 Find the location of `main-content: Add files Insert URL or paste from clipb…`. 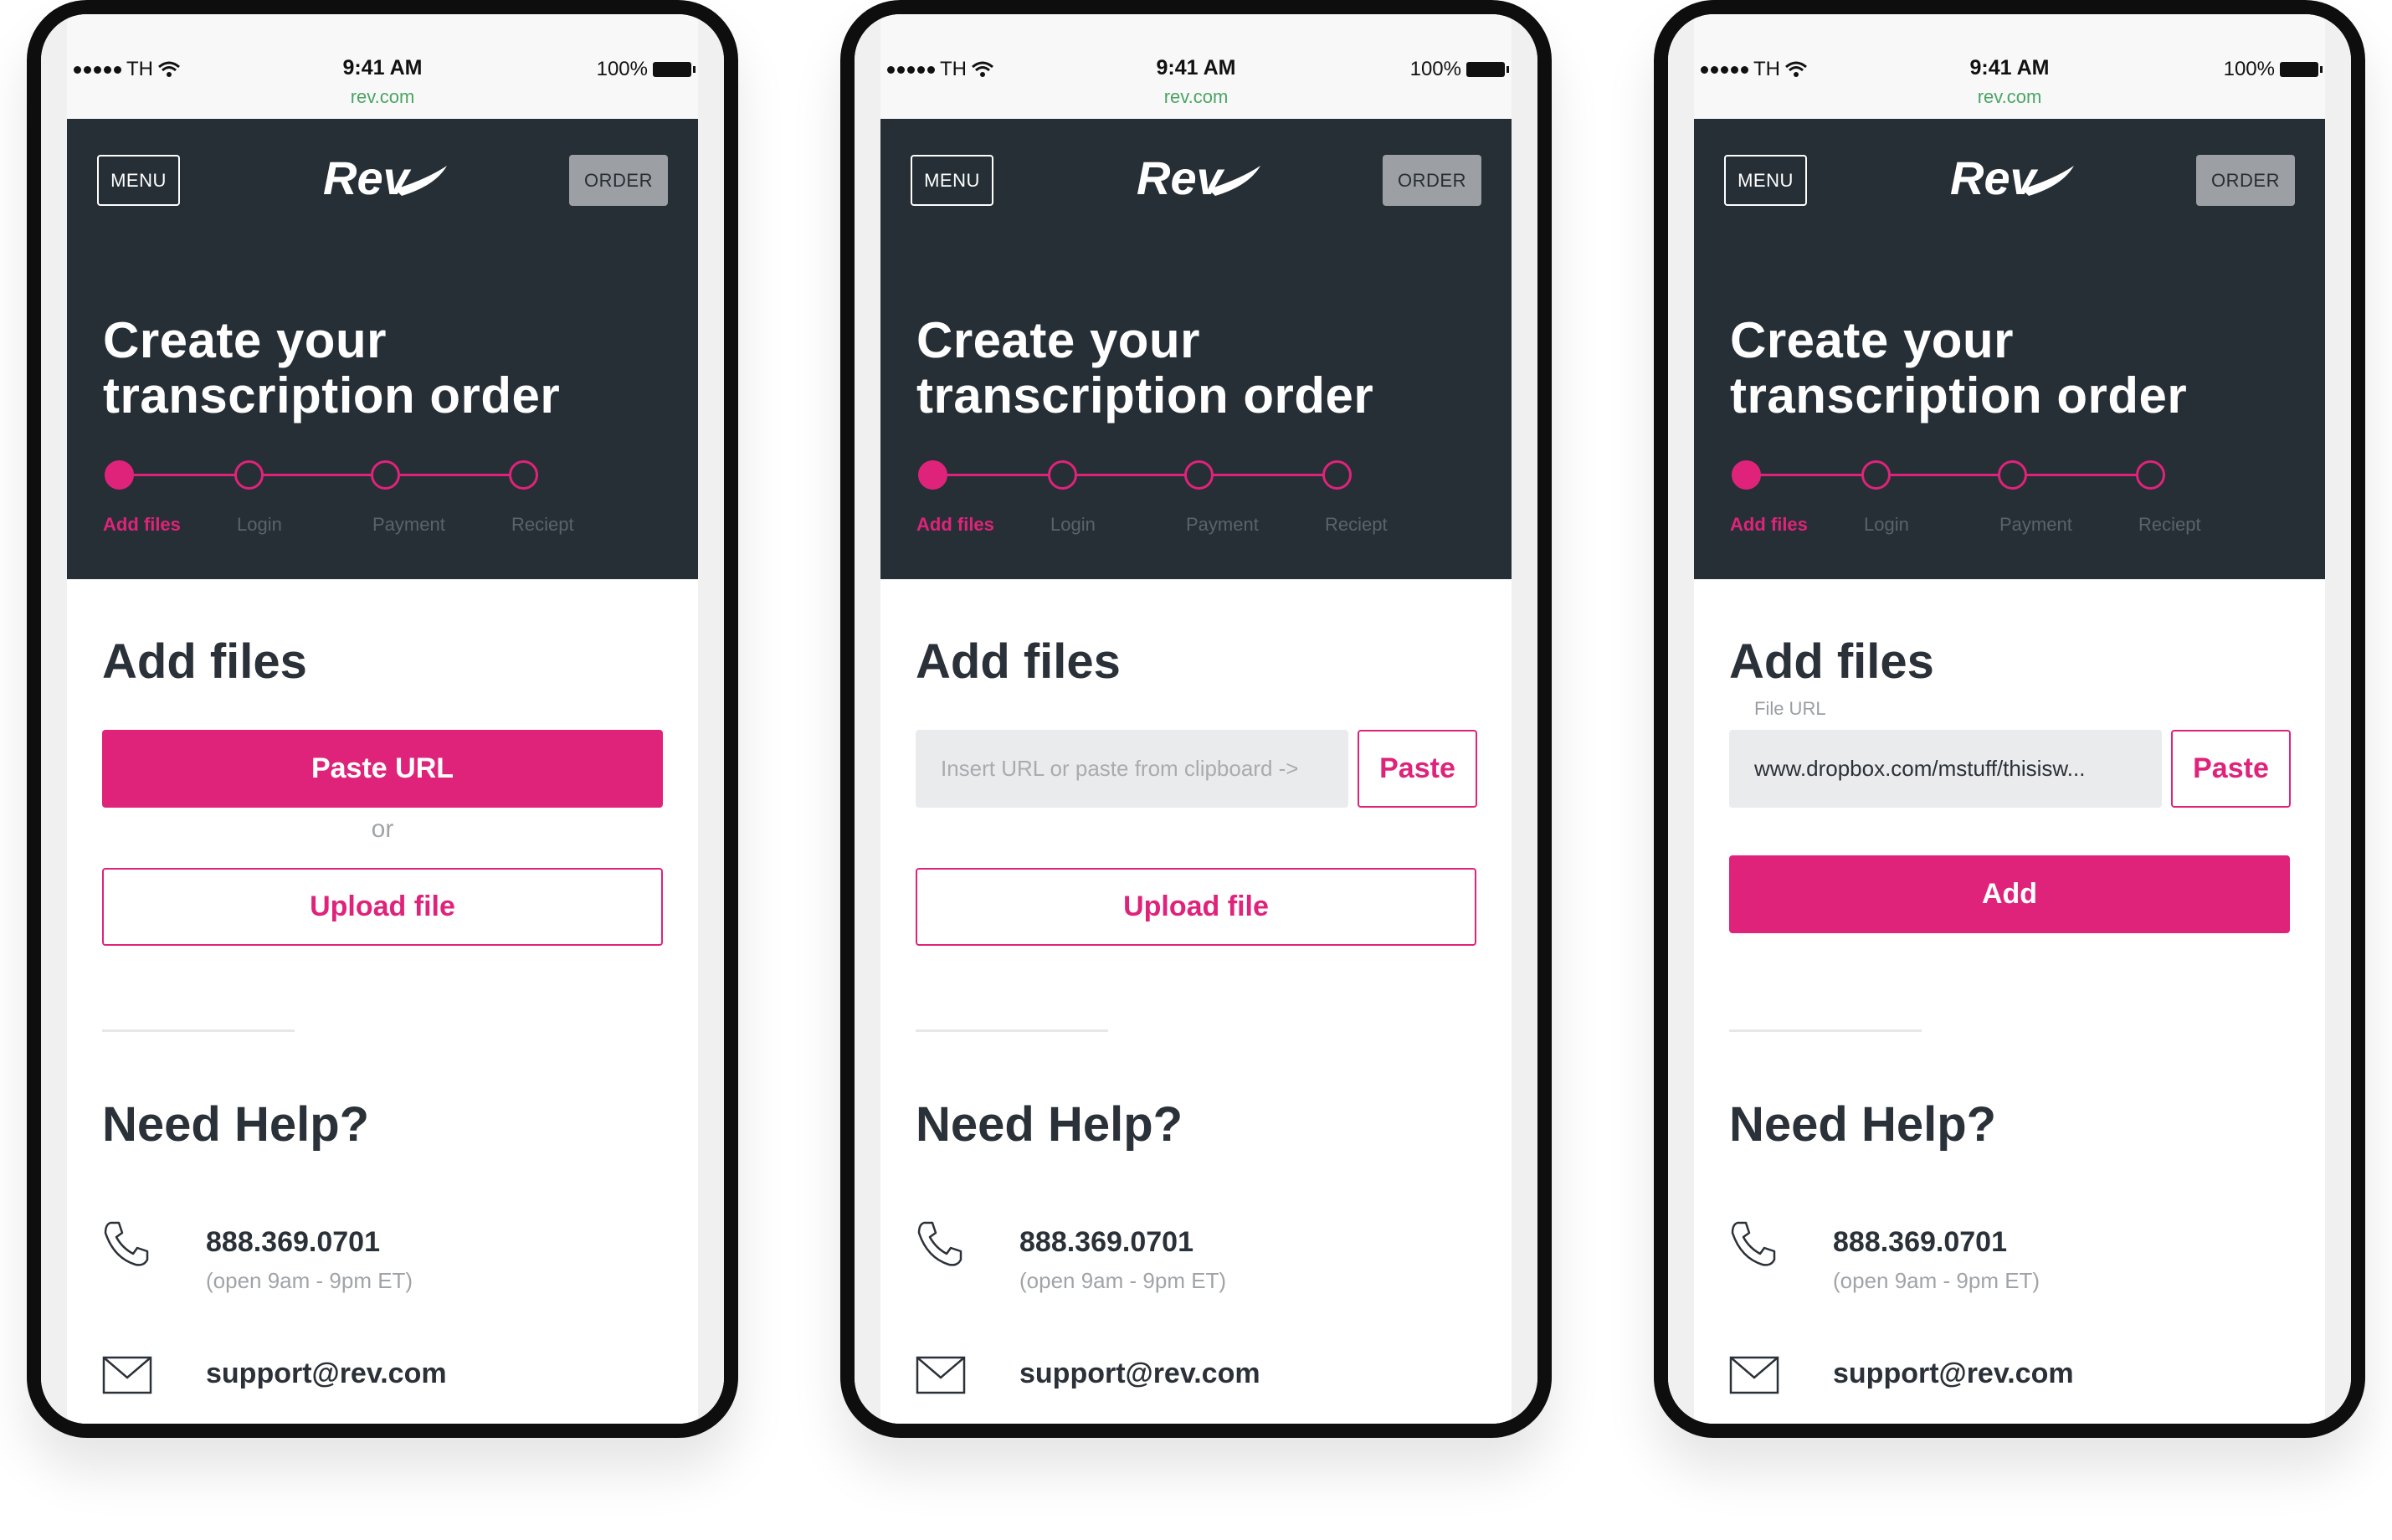

main-content: Add files Insert URL or paste from clipb… is located at coordinates (1196, 1002).